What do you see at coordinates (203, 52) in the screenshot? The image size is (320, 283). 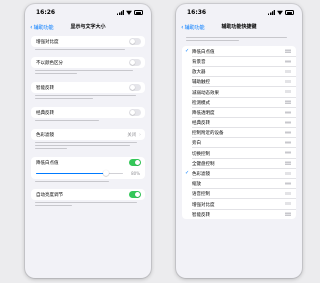 I see `shortcut-label: 降低白点值` at bounding box center [203, 52].